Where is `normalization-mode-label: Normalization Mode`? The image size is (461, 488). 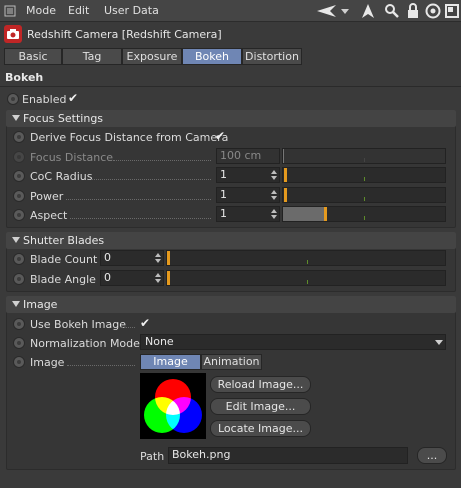
normalization-mode-label: Normalization Mode is located at coordinates (85, 343).